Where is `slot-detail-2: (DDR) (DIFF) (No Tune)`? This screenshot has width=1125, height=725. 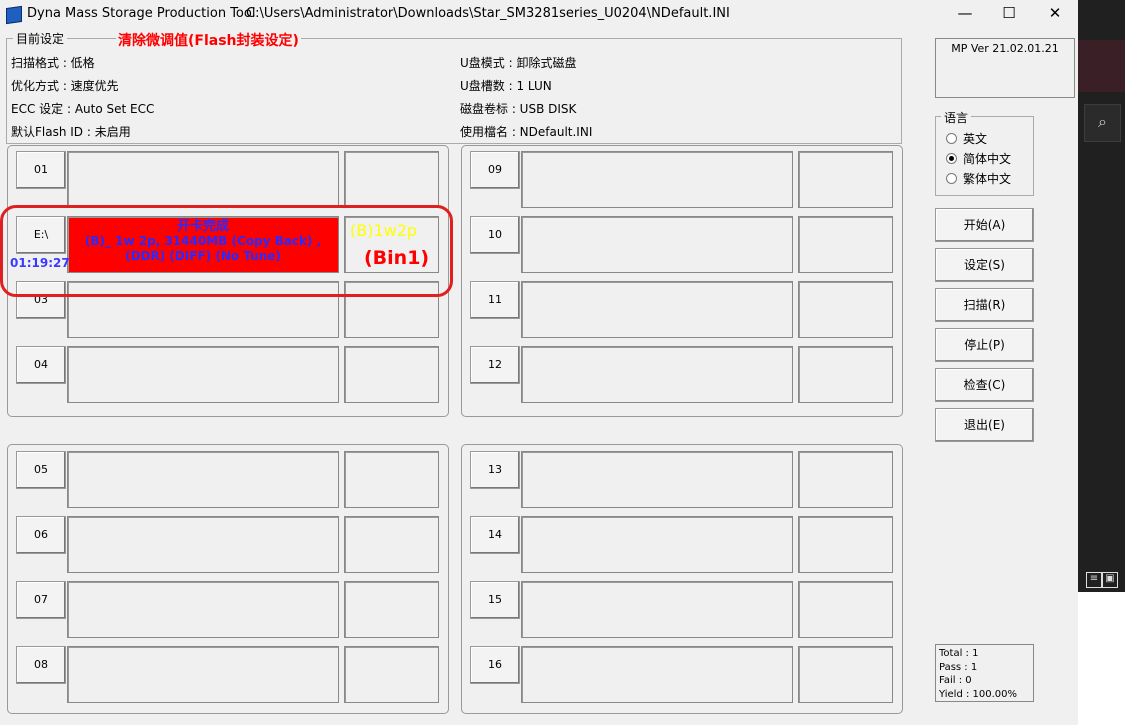 slot-detail-2: (DDR) (DIFF) (No Tune) is located at coordinates (203, 256).